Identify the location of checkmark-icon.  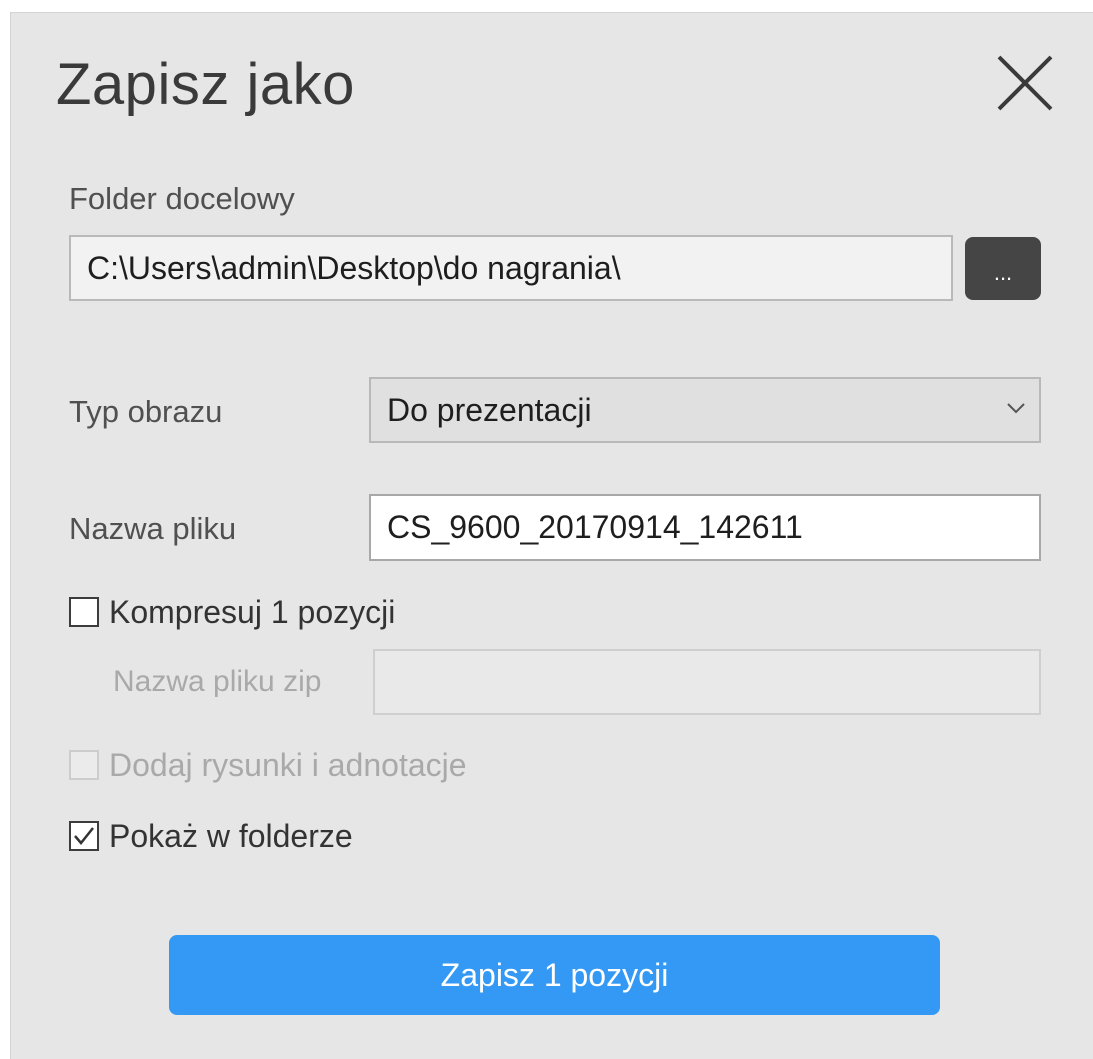
(84, 836).